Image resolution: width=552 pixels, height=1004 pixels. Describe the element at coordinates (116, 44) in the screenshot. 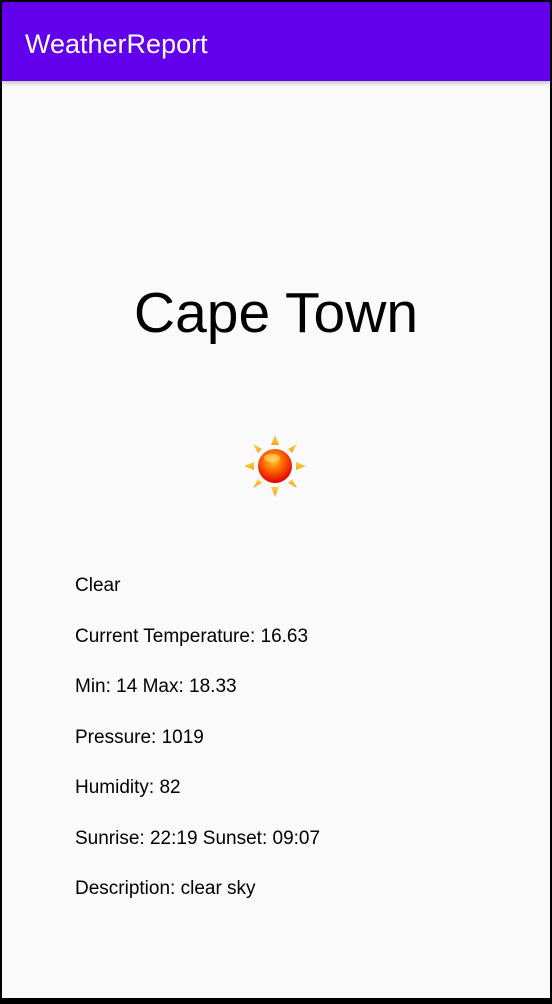

I see `app-title: WeatherReport` at that location.